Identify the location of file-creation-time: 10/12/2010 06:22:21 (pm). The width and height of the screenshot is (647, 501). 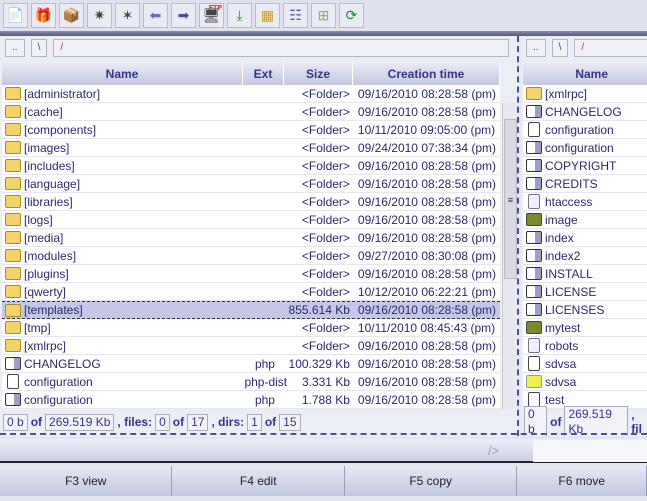
(427, 291).